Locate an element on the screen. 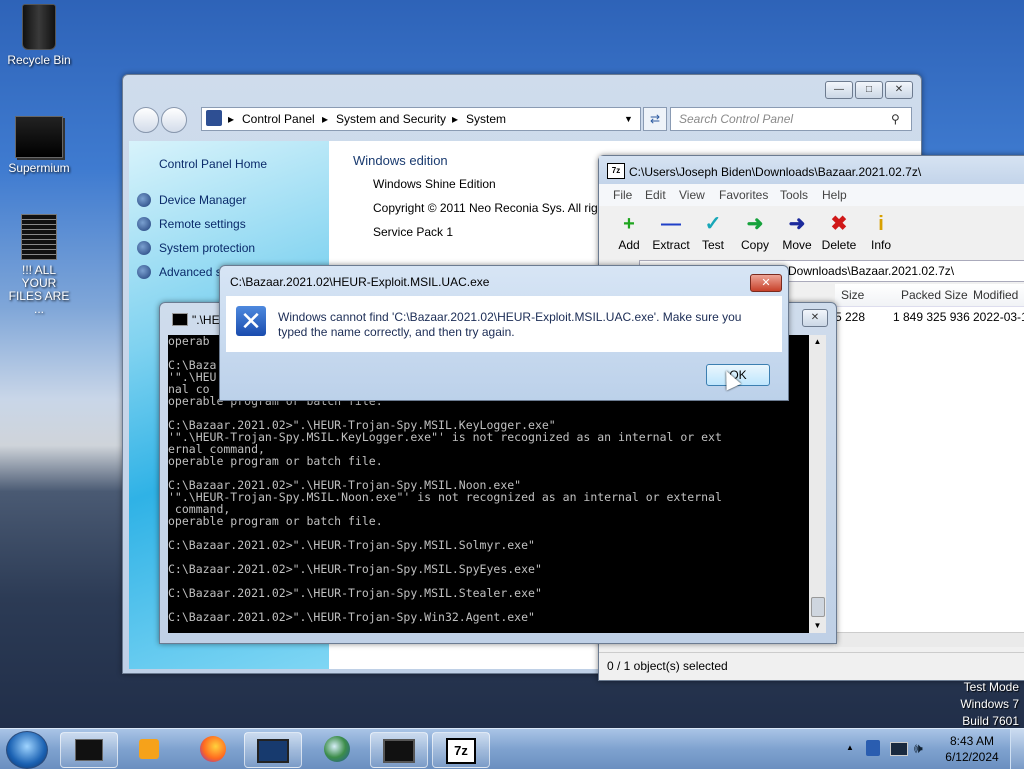 This screenshot has width=1024, height=769. toolbar-button-copy: ➜ Copy is located at coordinates (755, 232).